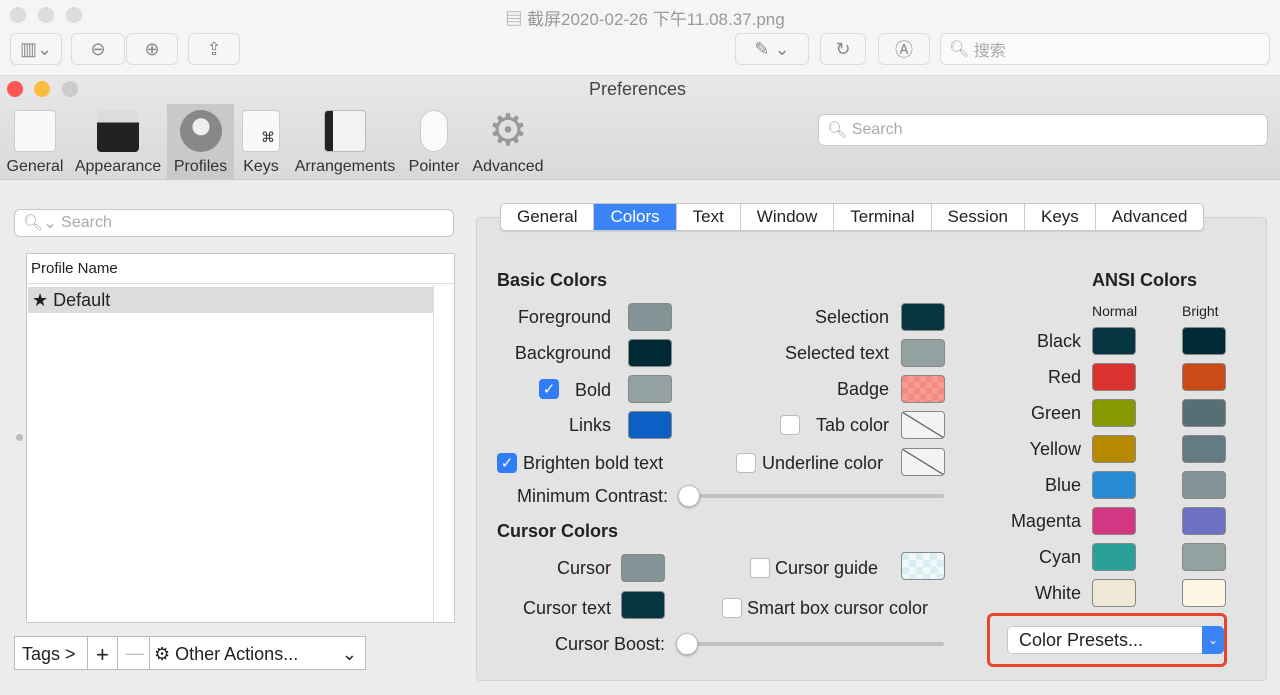 The image size is (1280, 695). I want to click on ansi-bright-white-swatch, so click(1204, 593).